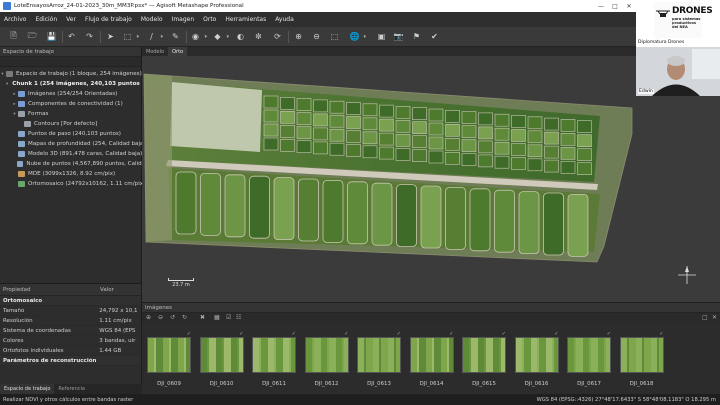 Image resolution: width=720 pixels, height=405 pixels. What do you see at coordinates (155, 51) in the screenshot?
I see `tab-modelo: Modelo` at bounding box center [155, 51].